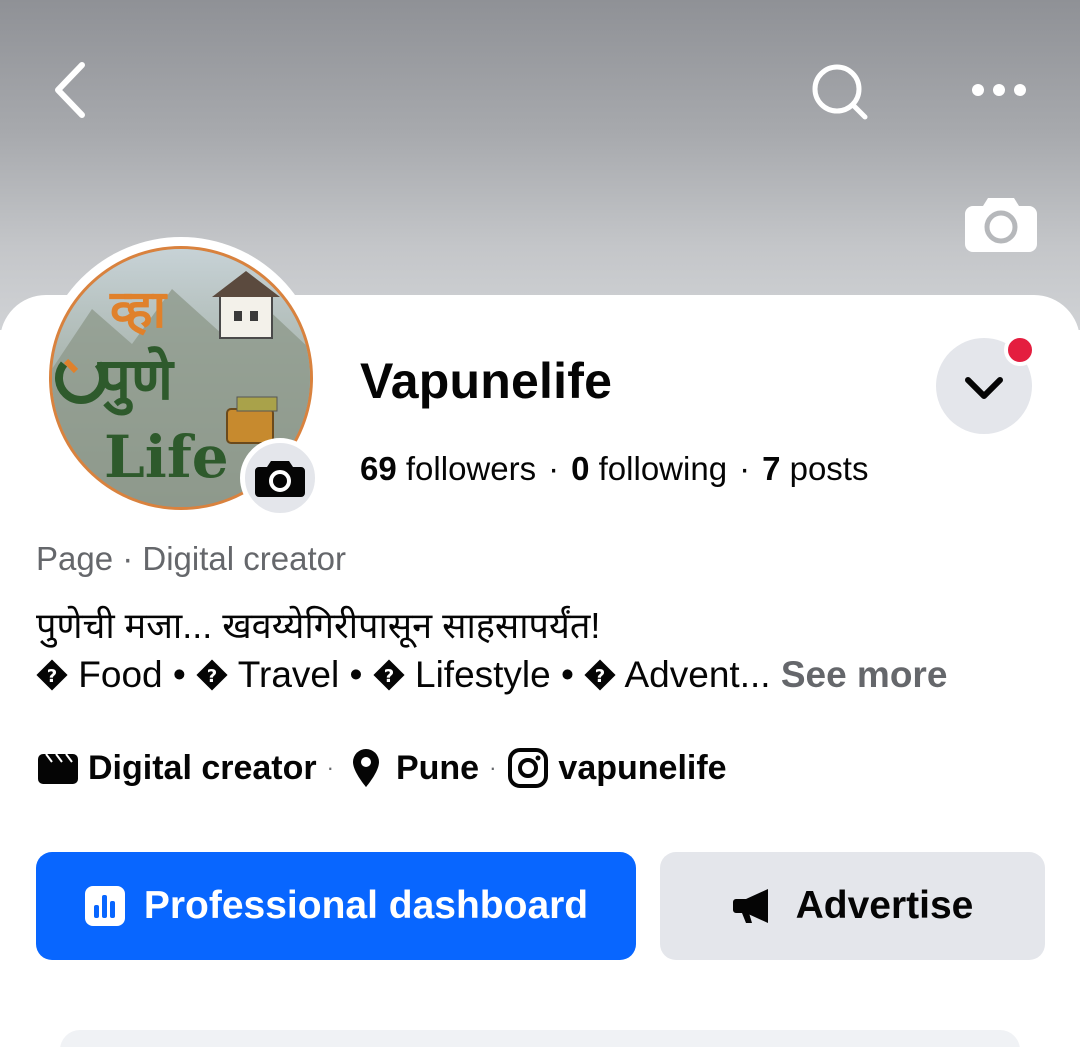  Describe the element at coordinates (139, 310) in the screenshot. I see `logo-text-va: व्हा` at that location.